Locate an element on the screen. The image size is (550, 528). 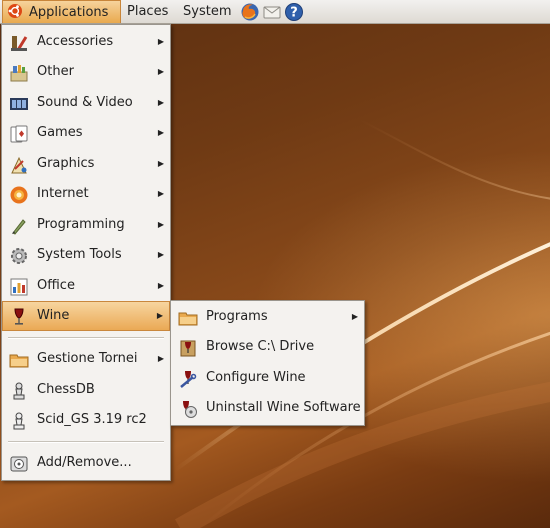
menu-item-games: ♦ Games ▶ is located at coordinates (86, 133).